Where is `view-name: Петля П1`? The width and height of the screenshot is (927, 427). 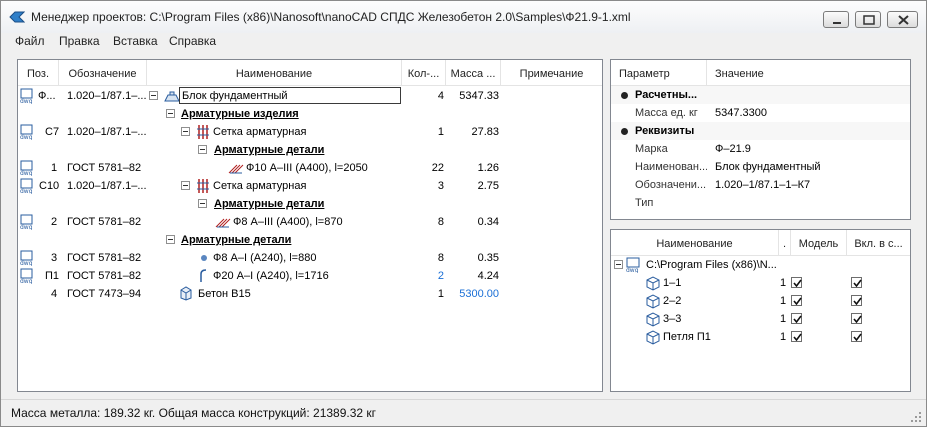
view-name: Петля П1 is located at coordinates (687, 337).